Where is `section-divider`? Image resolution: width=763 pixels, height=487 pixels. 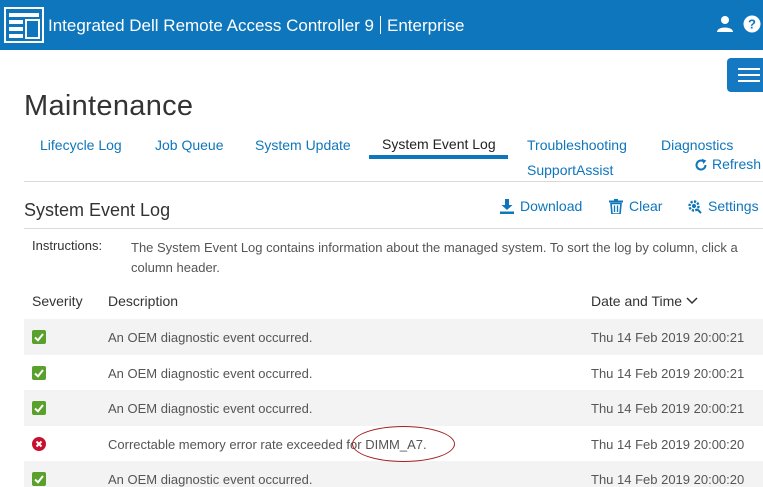
section-divider is located at coordinates (393, 228).